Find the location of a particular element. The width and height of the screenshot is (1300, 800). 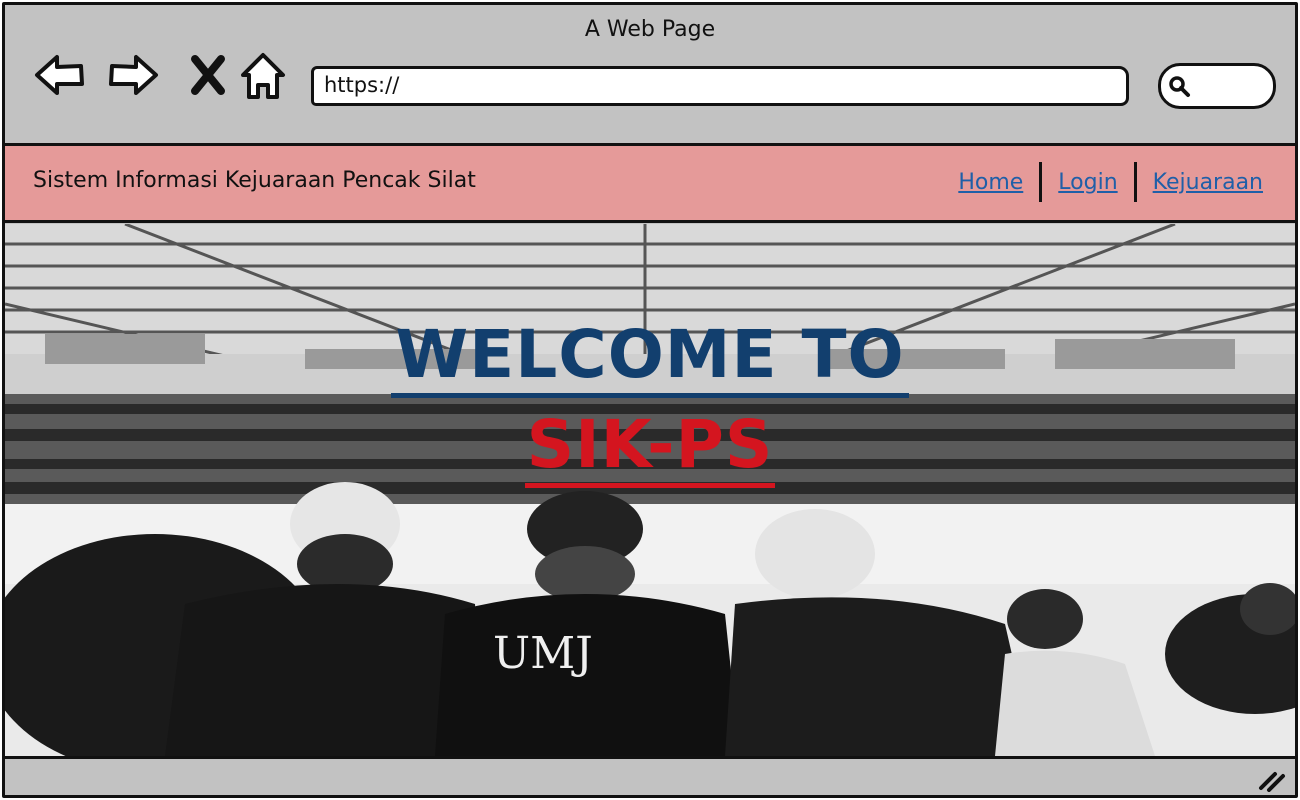

forward-arrow-icon is located at coordinates (133, 75).